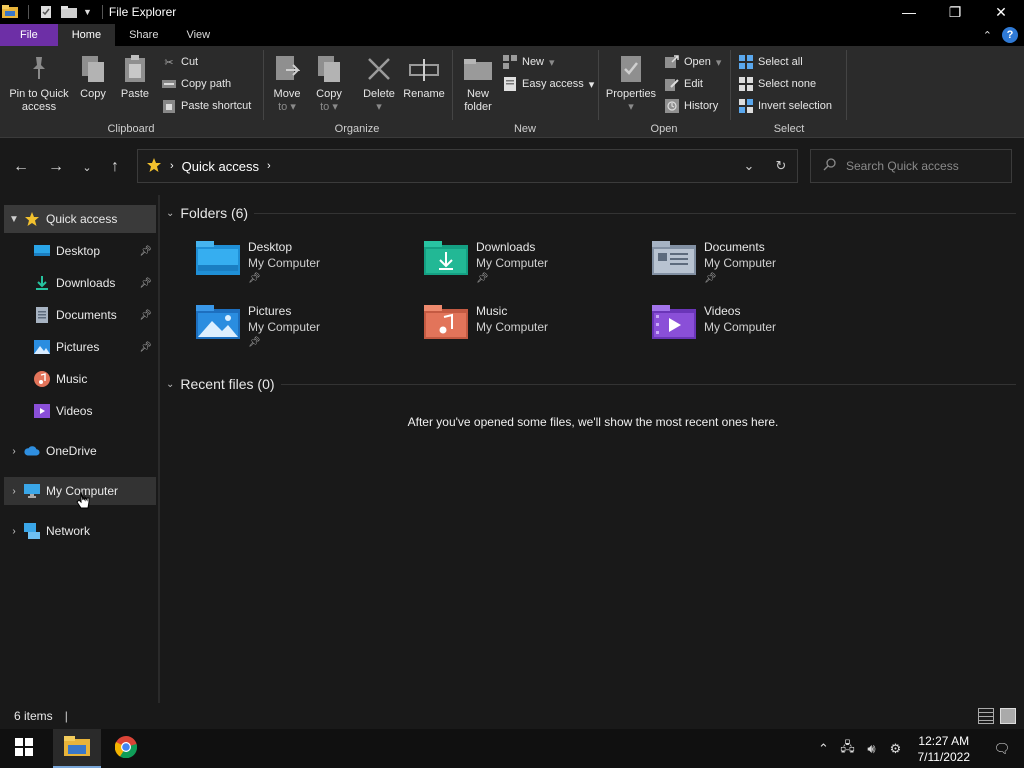  What do you see at coordinates (21, 167) in the screenshot?
I see `back-button: ←` at bounding box center [21, 167].